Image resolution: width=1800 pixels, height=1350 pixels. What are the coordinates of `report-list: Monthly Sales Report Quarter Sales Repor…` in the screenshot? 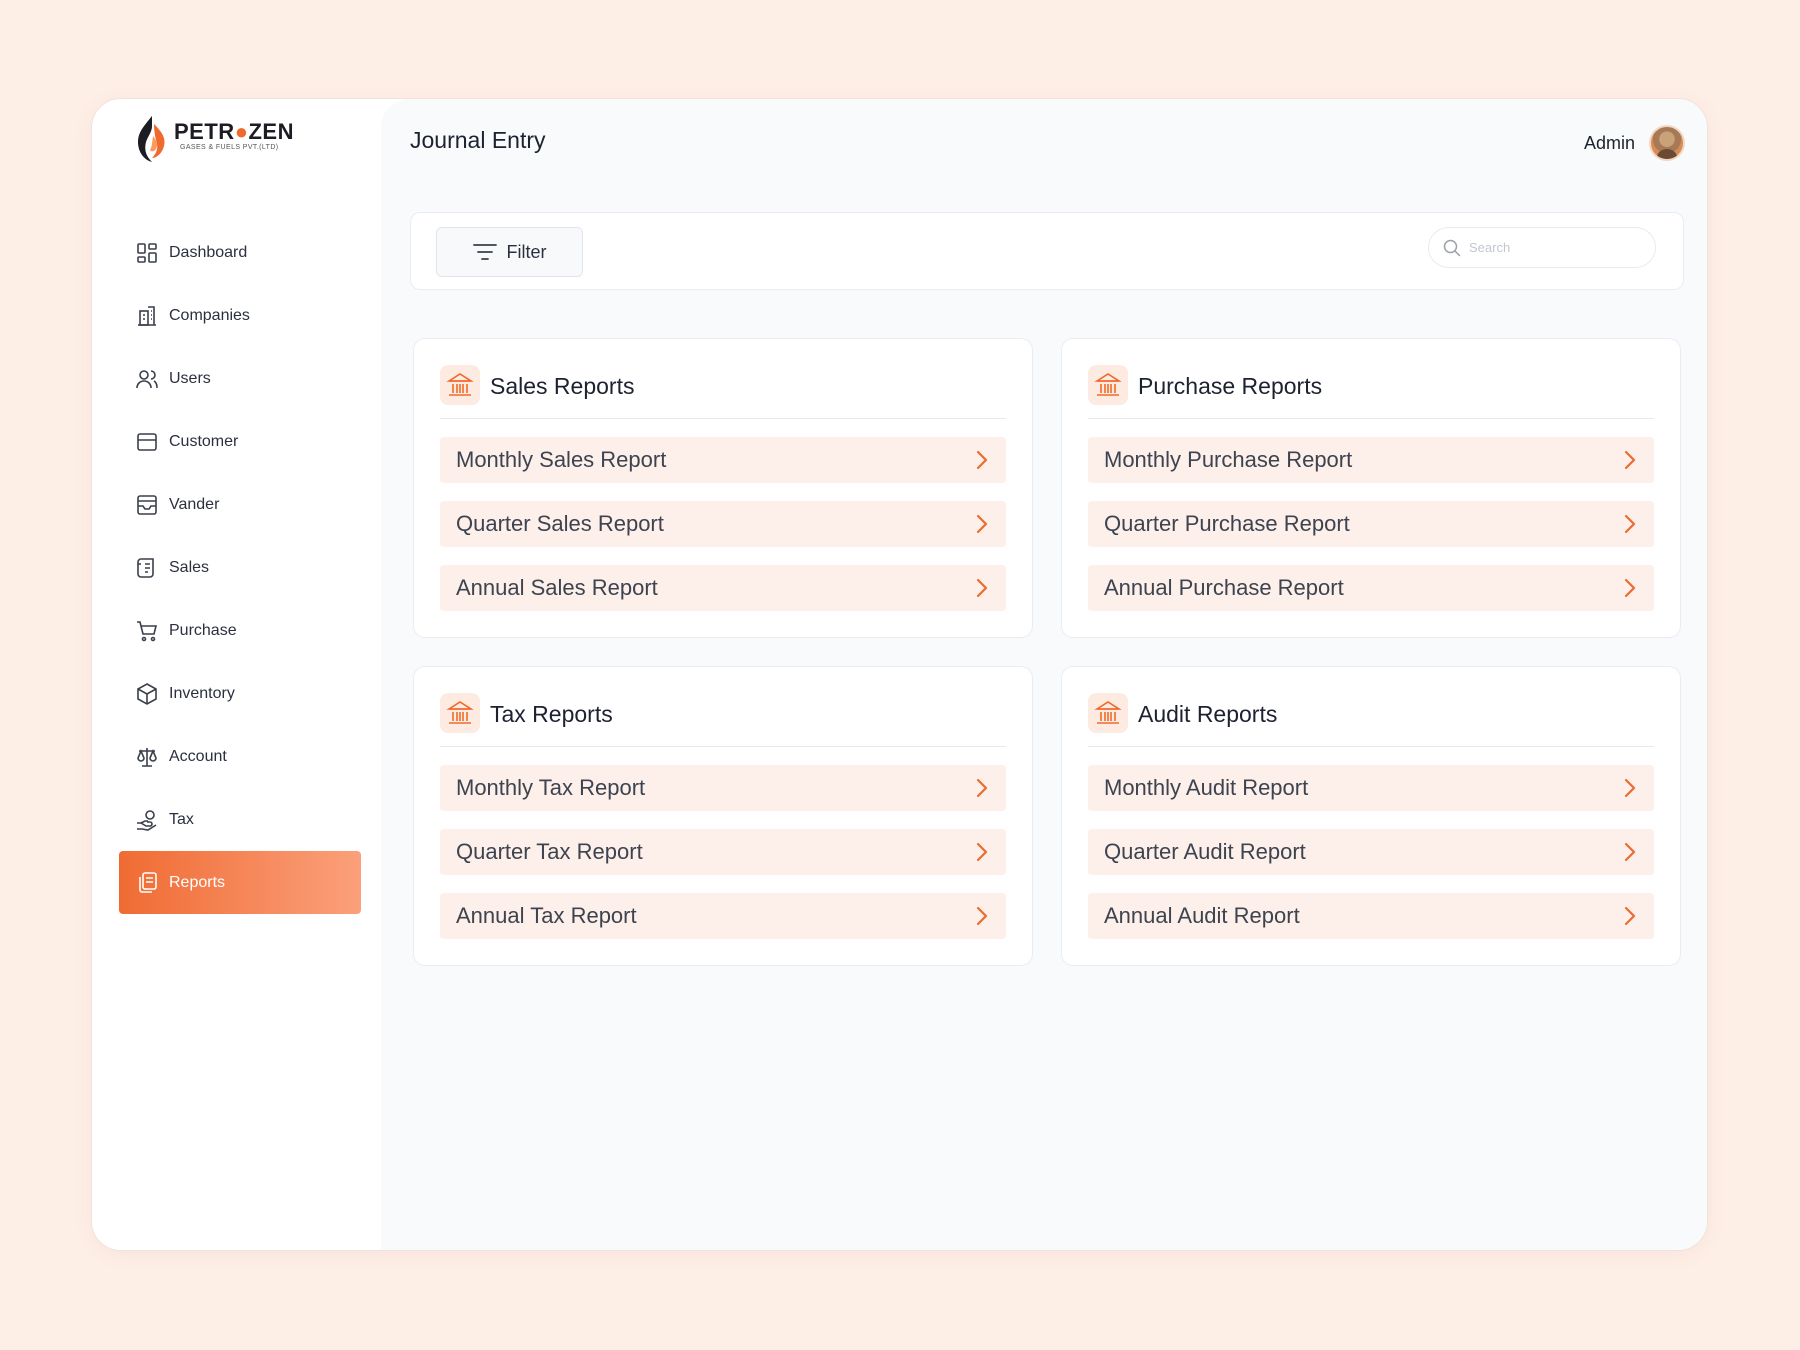 It's located at (723, 533).